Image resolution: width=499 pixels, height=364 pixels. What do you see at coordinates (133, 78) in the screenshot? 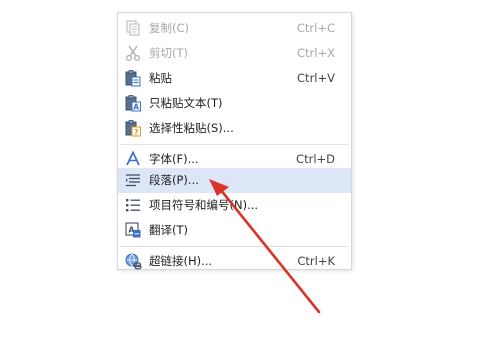
I see `paste-icon` at bounding box center [133, 78].